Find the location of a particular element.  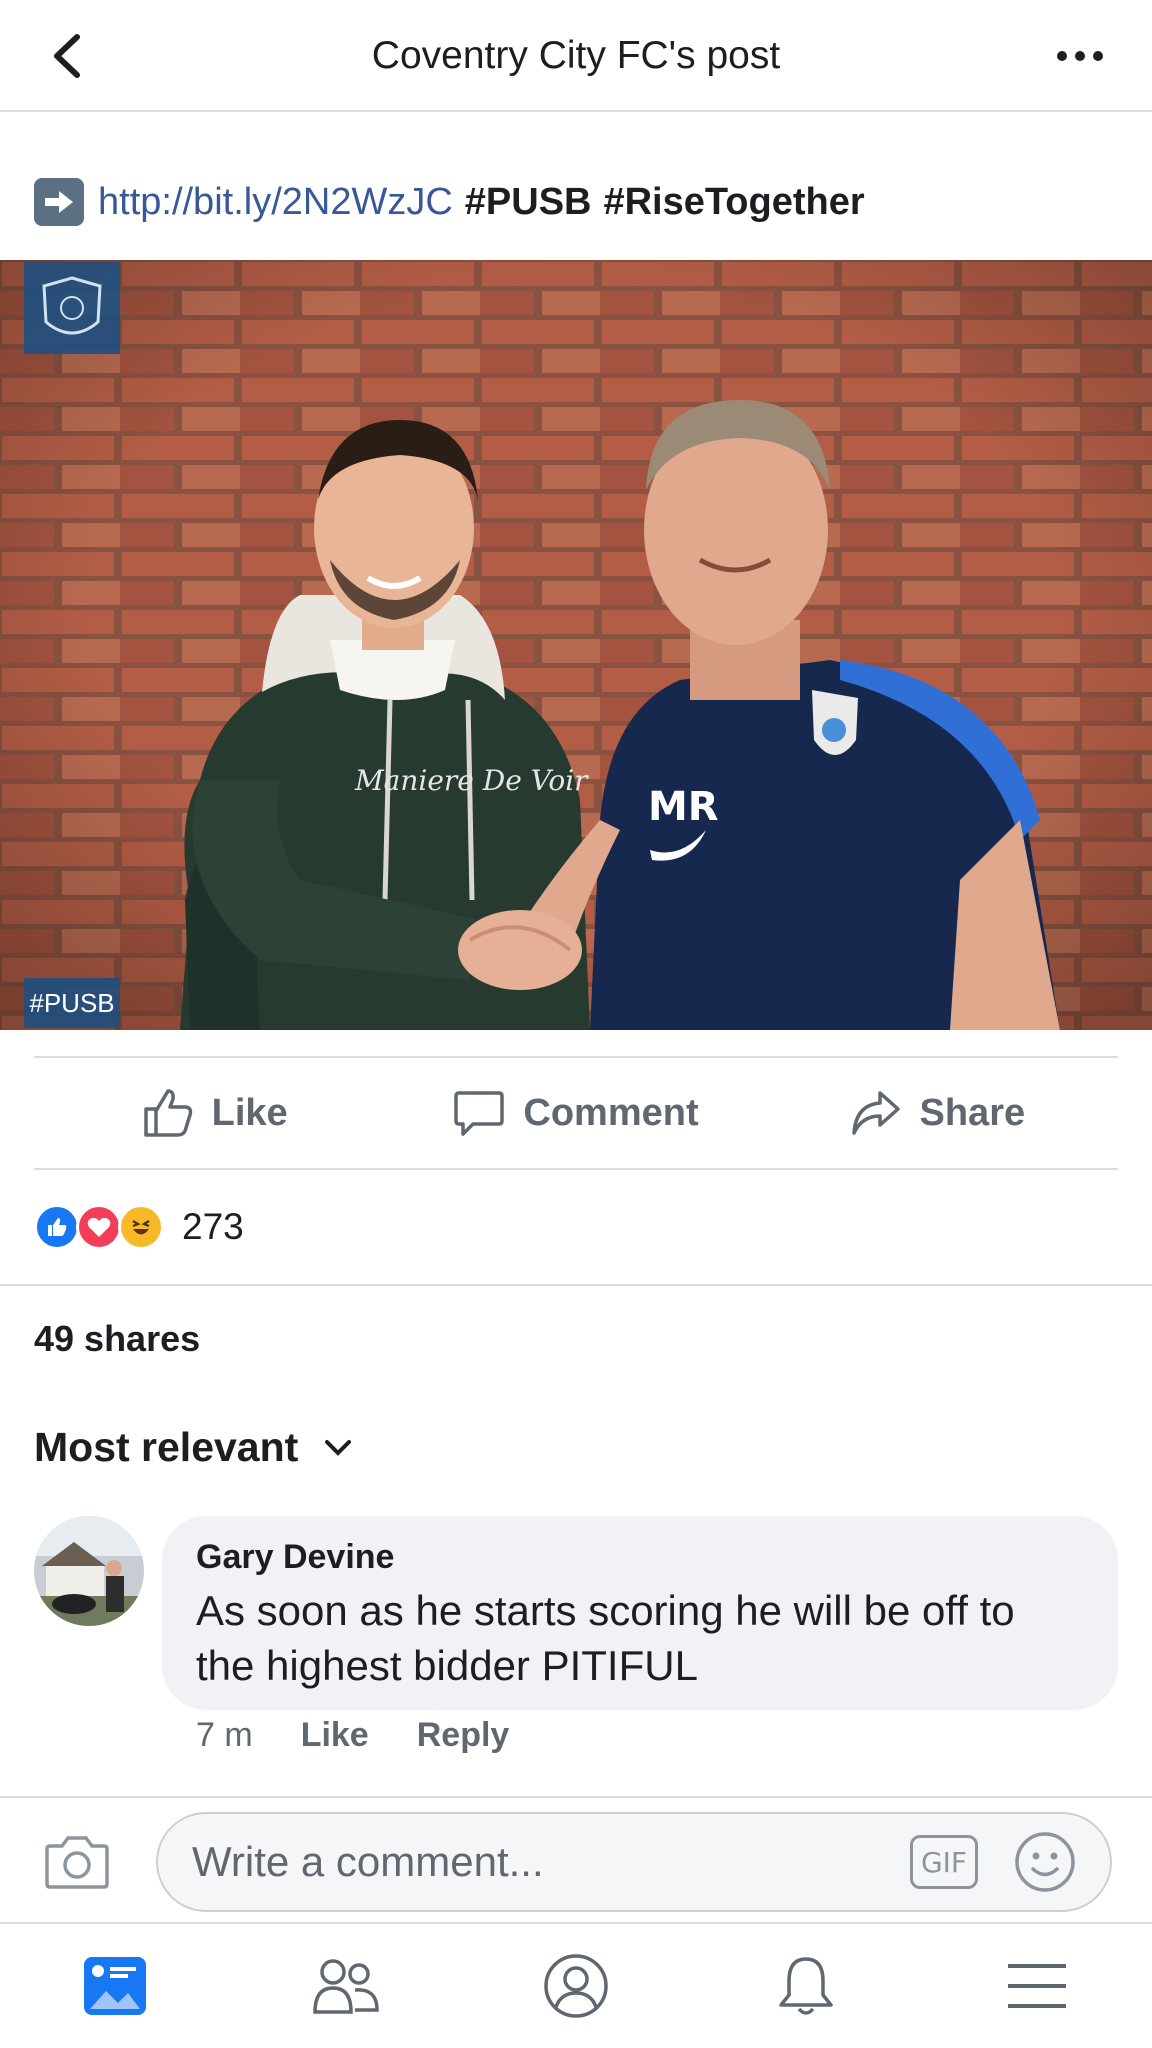

right-arrow-emoji-icon is located at coordinates (59, 202).